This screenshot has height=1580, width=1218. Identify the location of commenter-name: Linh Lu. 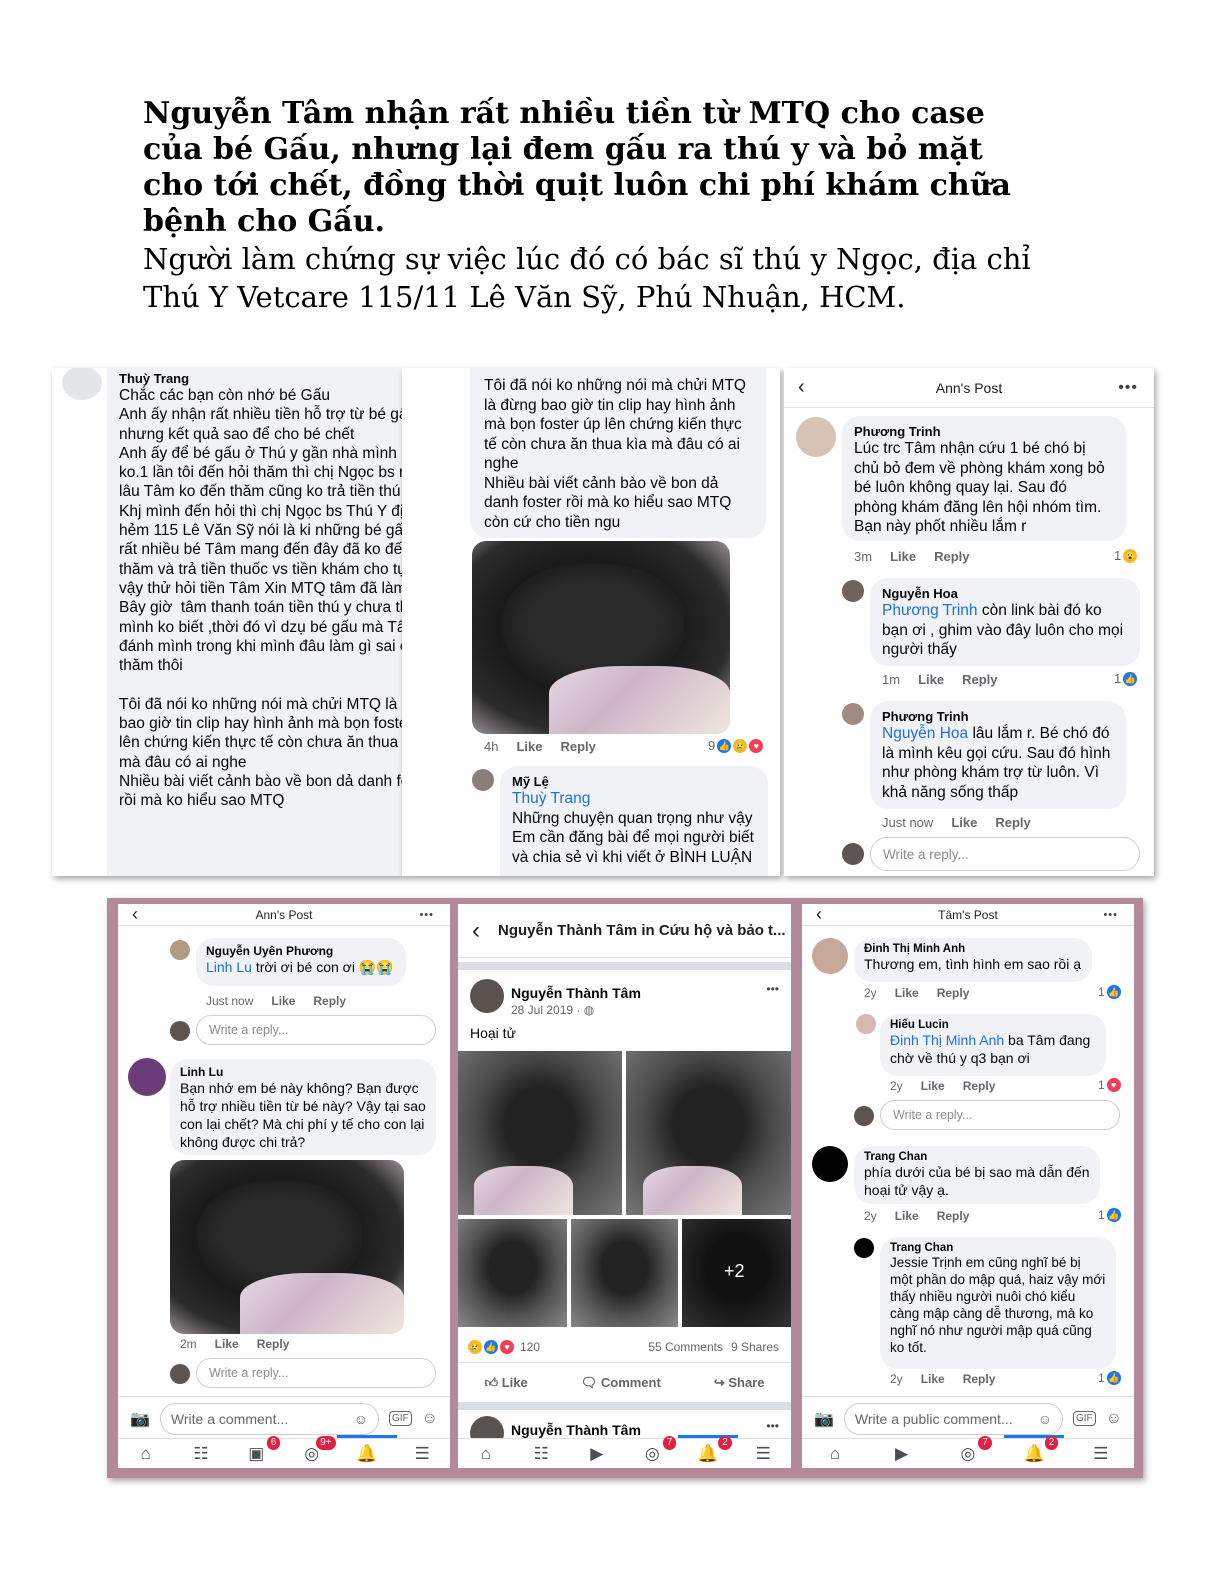
(303, 1072).